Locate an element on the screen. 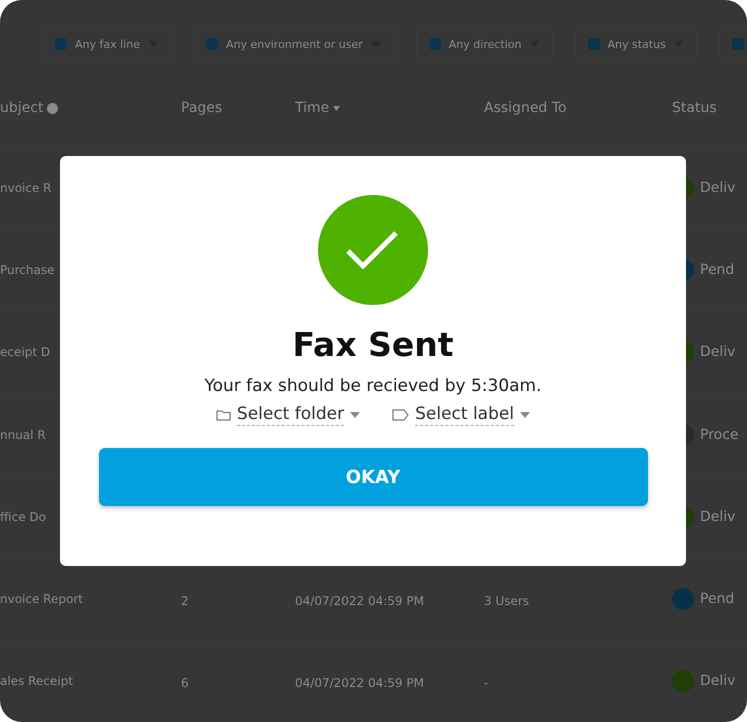 The height and width of the screenshot is (722, 747). subject-cell-text: ffice Do is located at coordinates (23, 517).